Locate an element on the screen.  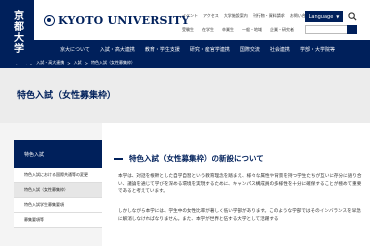
university-name: KYOTO UNIVERSITY is located at coordinates (123, 20).